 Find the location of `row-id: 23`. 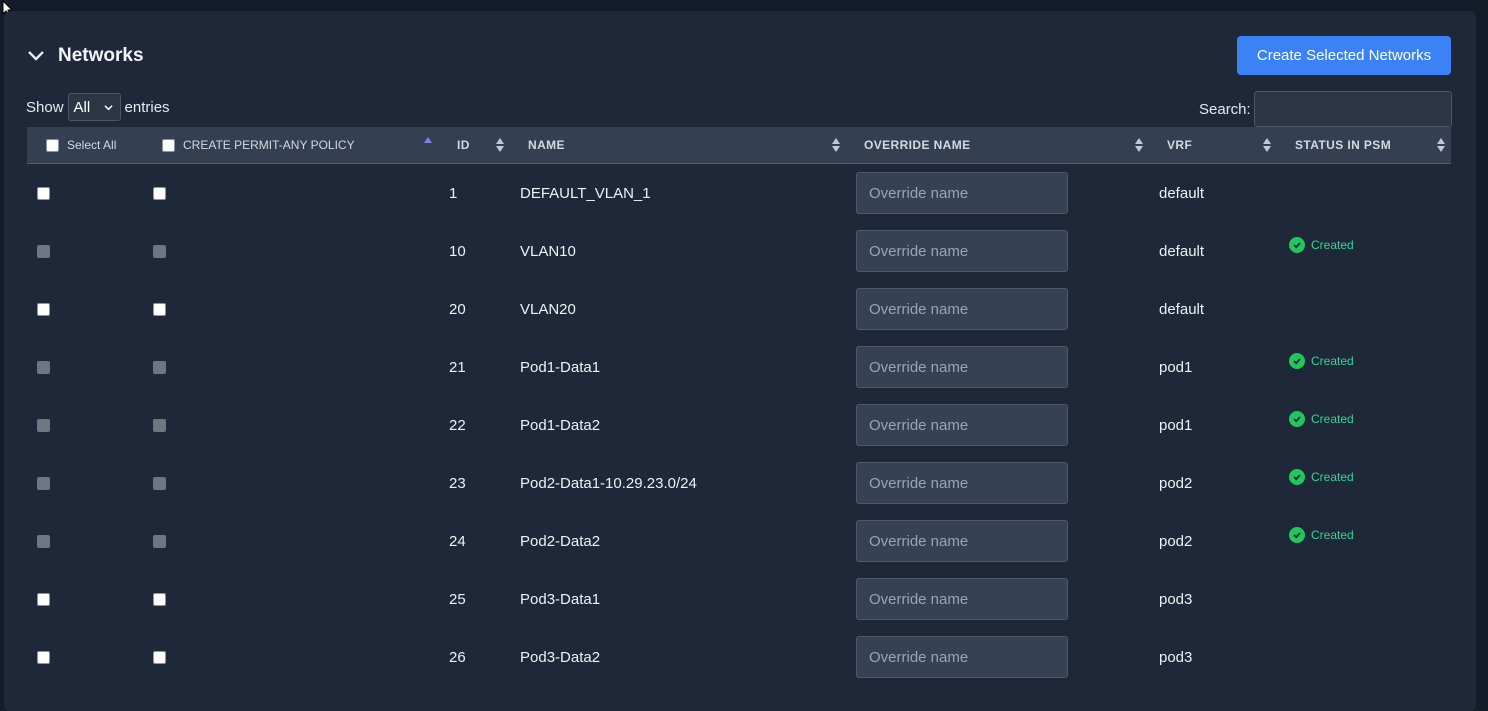

row-id: 23 is located at coordinates (457, 483).